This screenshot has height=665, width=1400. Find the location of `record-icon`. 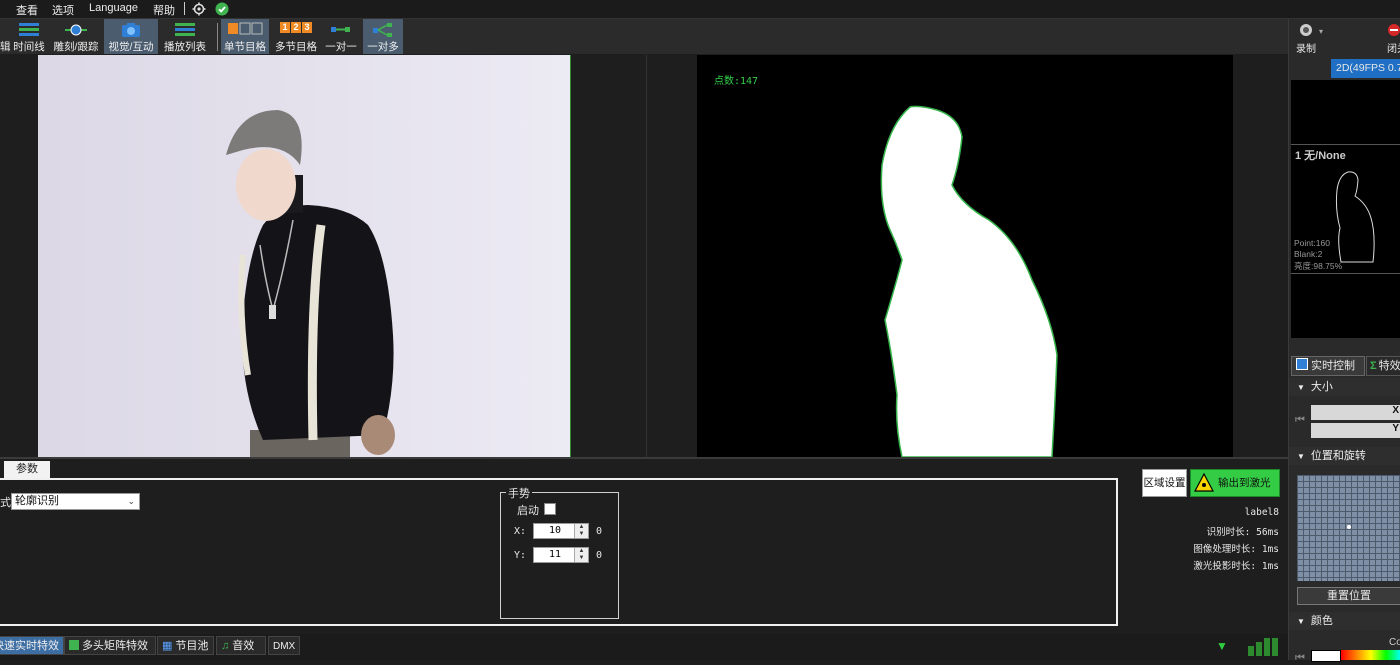

record-icon is located at coordinates (1306, 31).